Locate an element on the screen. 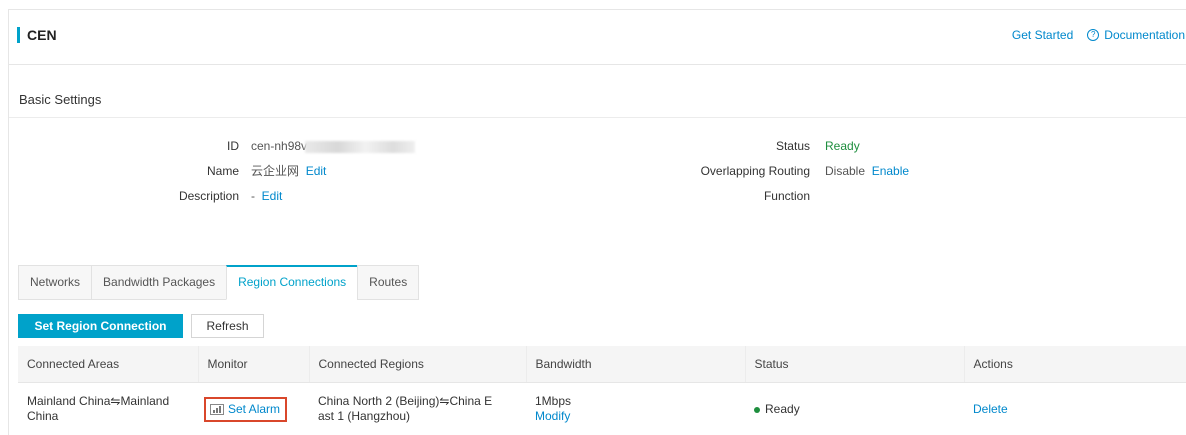 This screenshot has width=1186, height=435. status-label: Status is located at coordinates (792, 146).